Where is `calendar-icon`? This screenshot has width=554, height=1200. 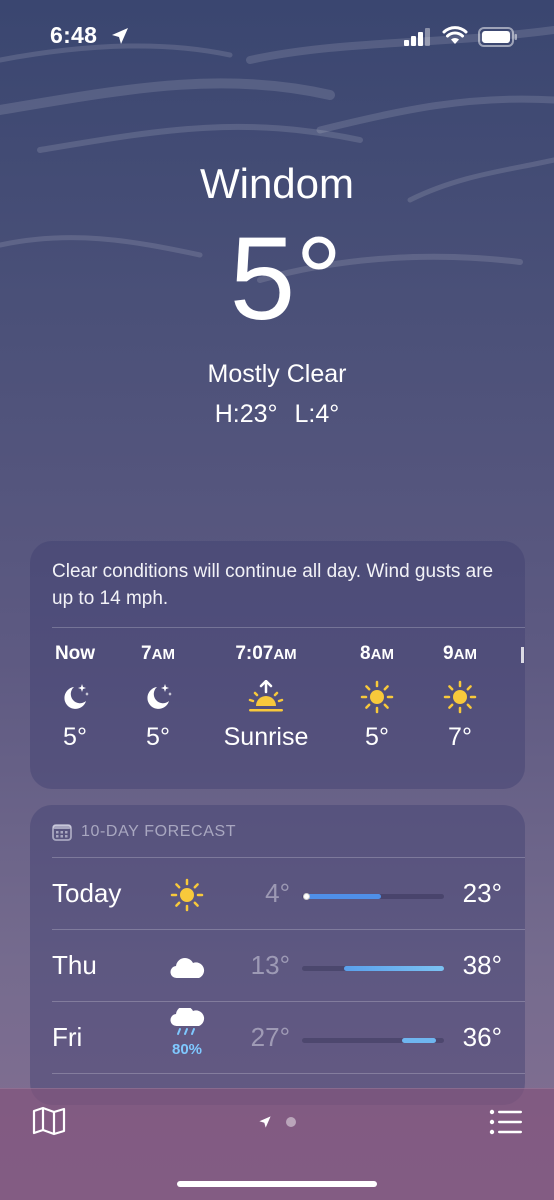 calendar-icon is located at coordinates (62, 832).